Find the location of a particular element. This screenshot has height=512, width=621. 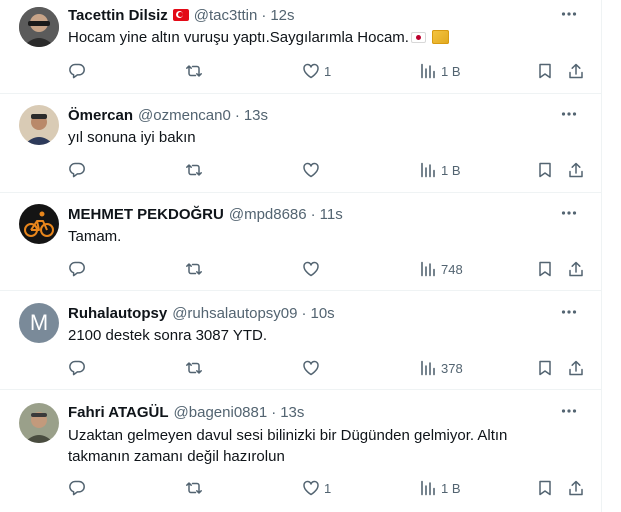

tweet-header: Fahri ATAGÜL @bageni0881 · 13s is located at coordinates (186, 412).